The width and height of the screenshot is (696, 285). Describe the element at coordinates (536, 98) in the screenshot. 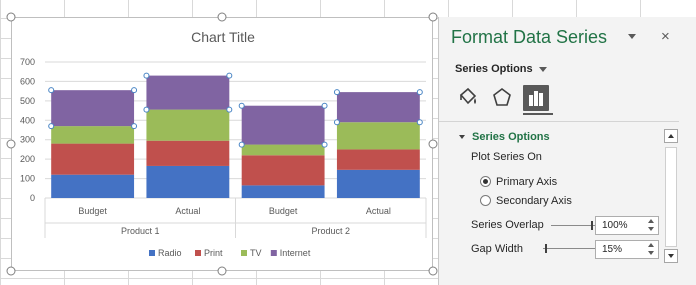

I see `series-options-icon` at that location.